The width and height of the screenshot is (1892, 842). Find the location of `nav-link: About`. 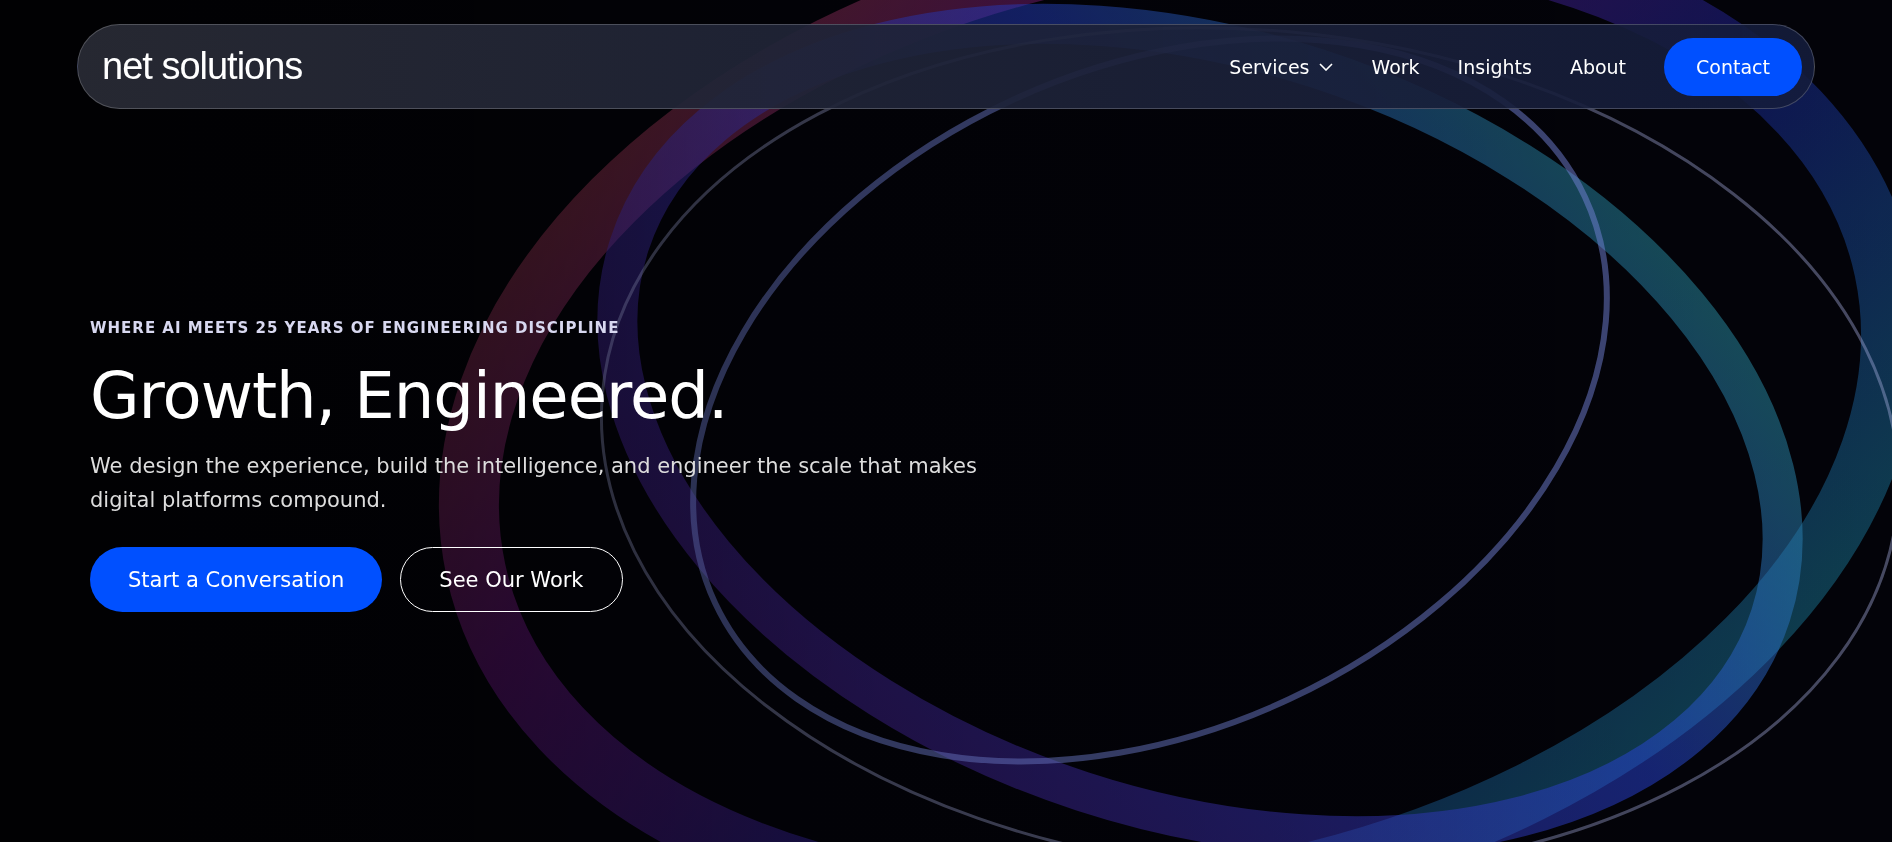

nav-link: About is located at coordinates (1598, 66).